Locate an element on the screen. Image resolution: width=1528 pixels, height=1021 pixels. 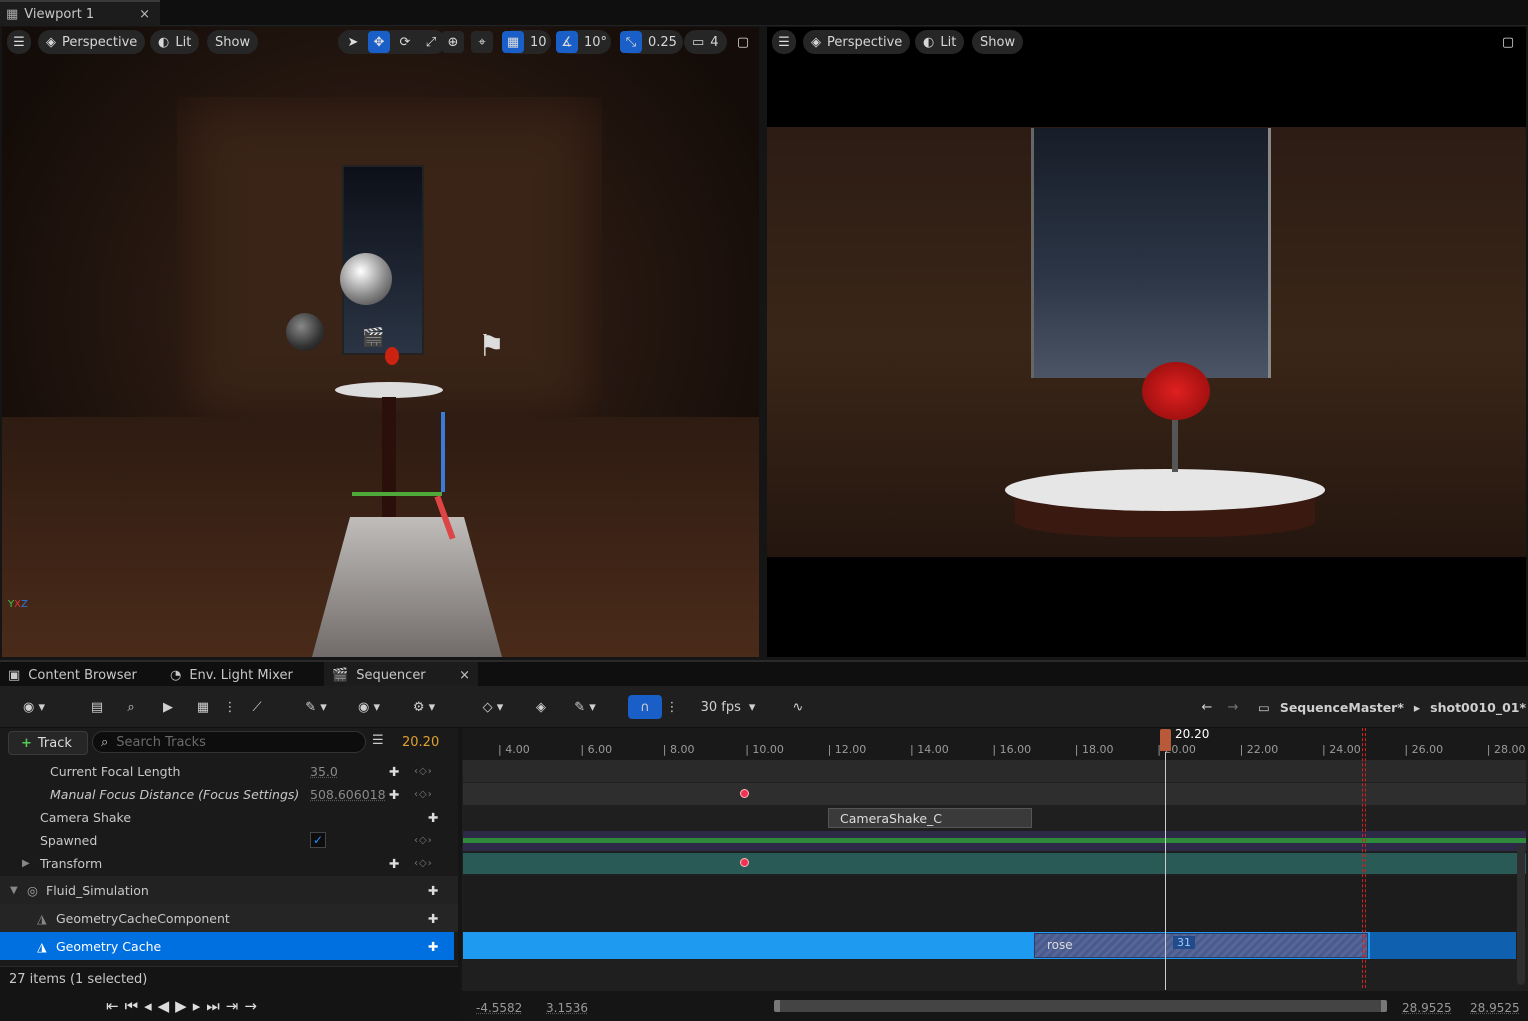
track-row-selected: ◮ Geometry Cache ✚ is located at coordinates (227, 946).